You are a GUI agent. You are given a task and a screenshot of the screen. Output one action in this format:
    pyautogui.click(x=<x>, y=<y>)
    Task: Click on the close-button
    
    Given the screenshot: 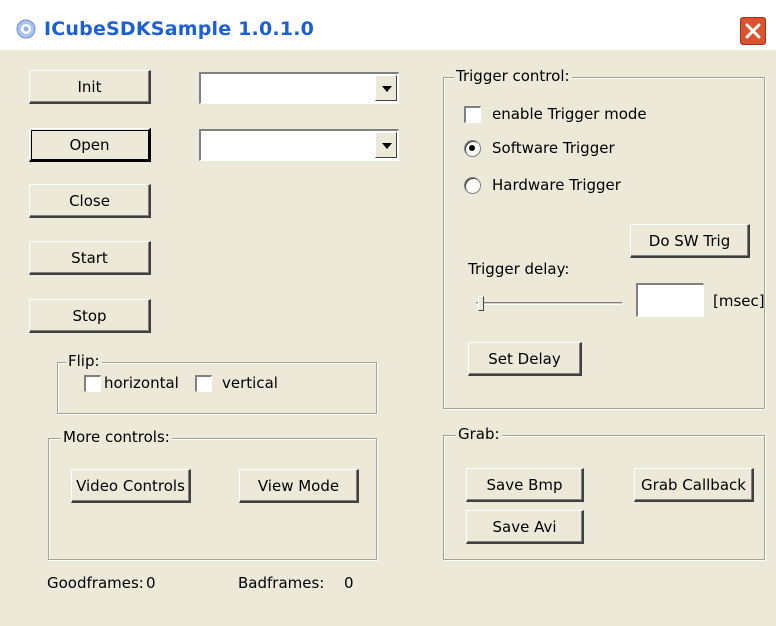 What is the action you would take?
    pyautogui.click(x=753, y=31)
    